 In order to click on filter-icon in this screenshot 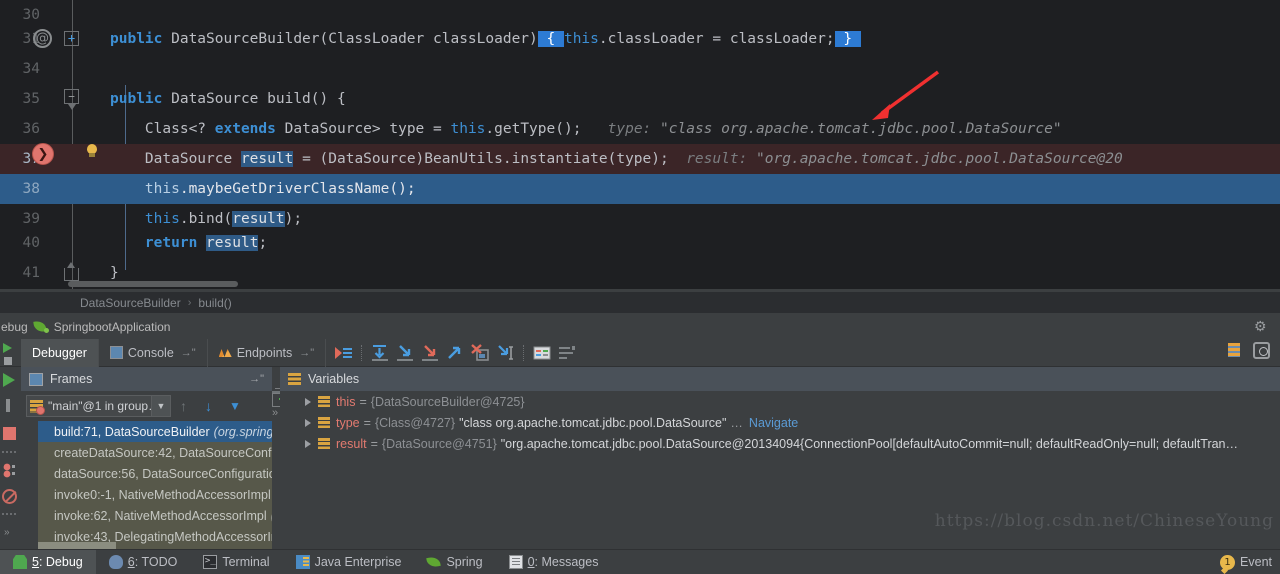, I will do `click(235, 406)`.